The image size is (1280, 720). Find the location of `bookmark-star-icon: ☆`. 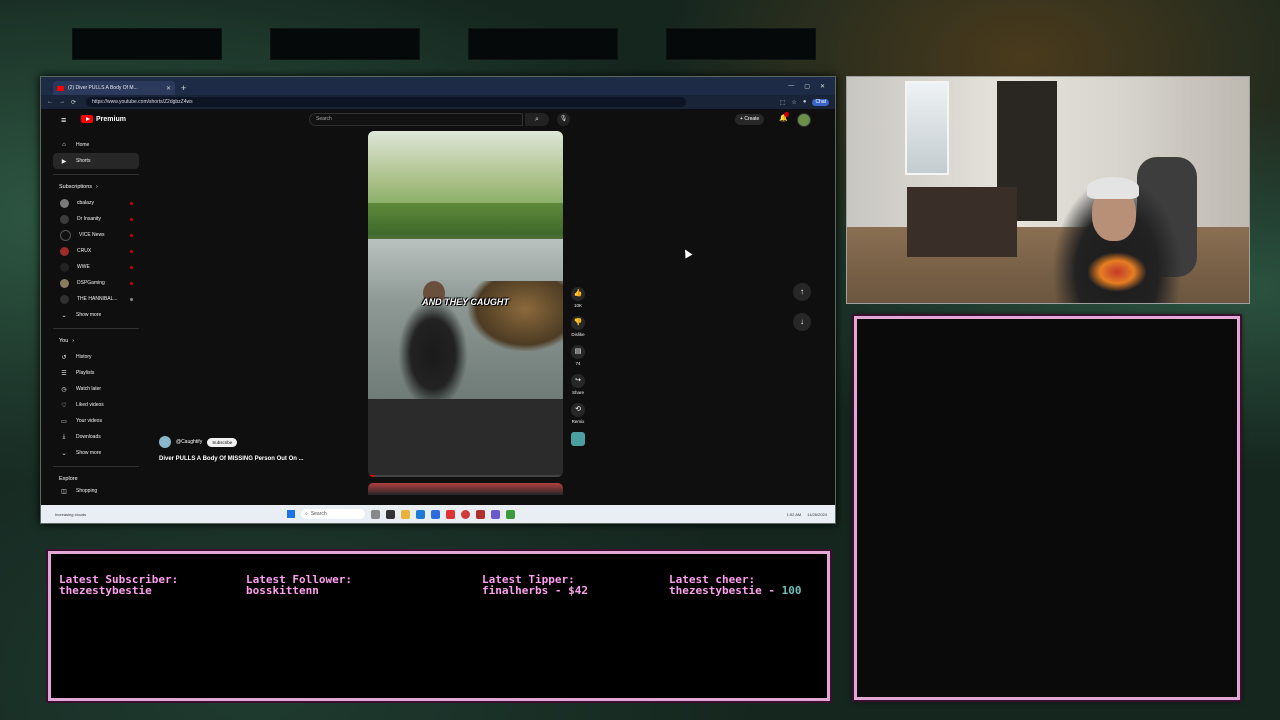

bookmark-star-icon: ☆ is located at coordinates (793, 102).